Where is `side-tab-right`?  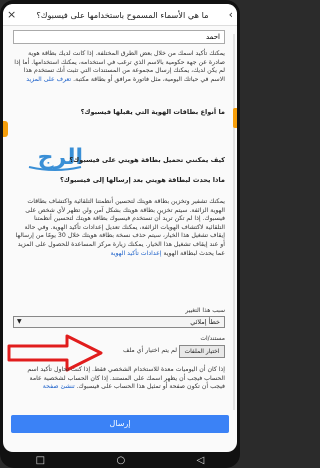 side-tab-right is located at coordinates (235, 118).